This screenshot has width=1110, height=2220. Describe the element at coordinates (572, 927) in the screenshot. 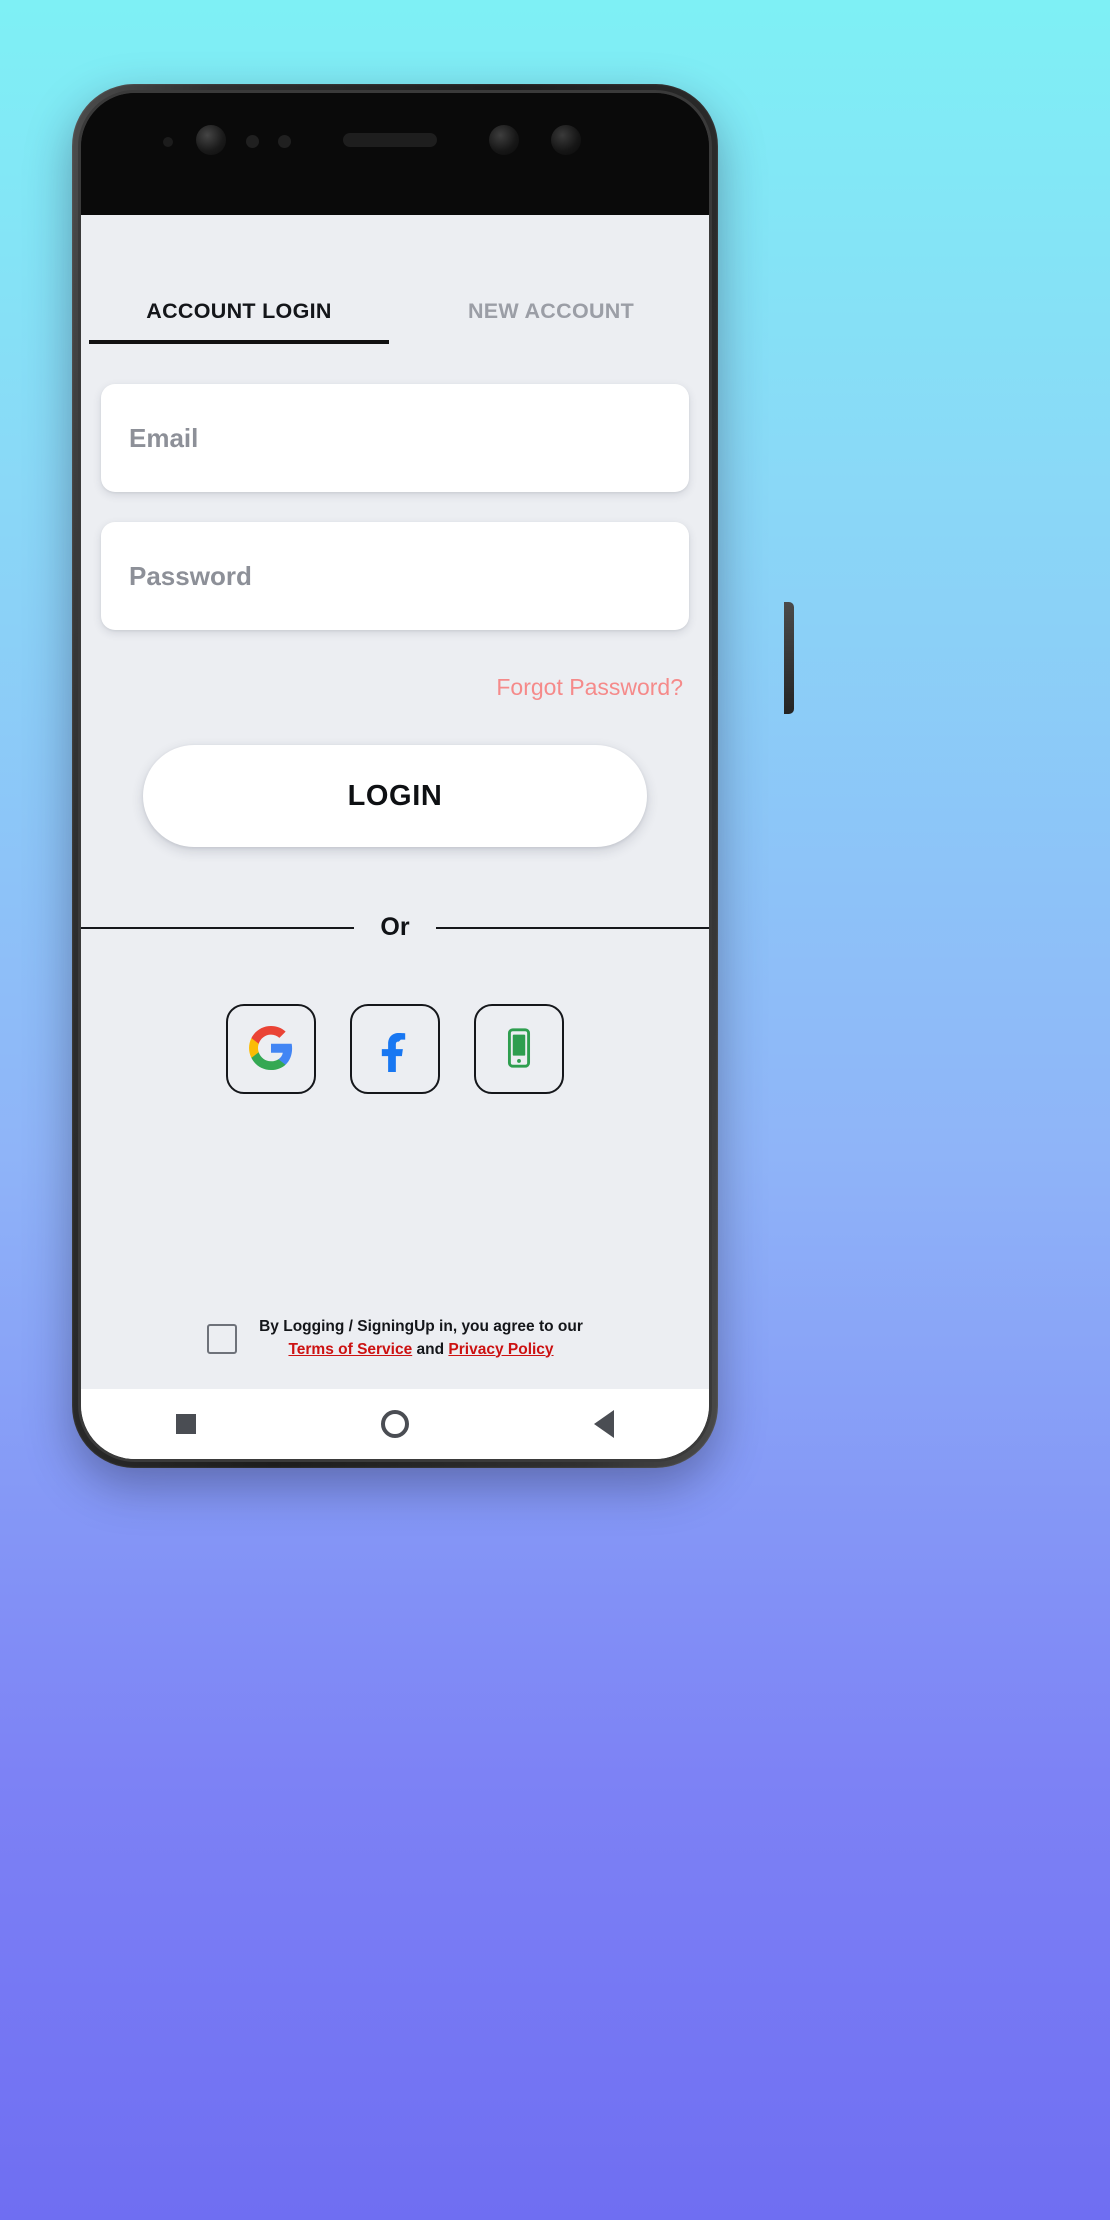

I see `divider-rule-right` at that location.